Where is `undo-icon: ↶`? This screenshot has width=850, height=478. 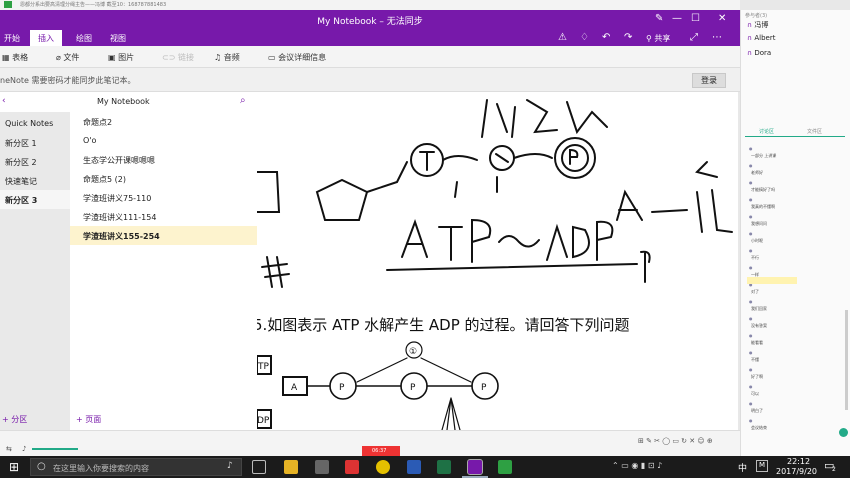 undo-icon: ↶ is located at coordinates (606, 37).